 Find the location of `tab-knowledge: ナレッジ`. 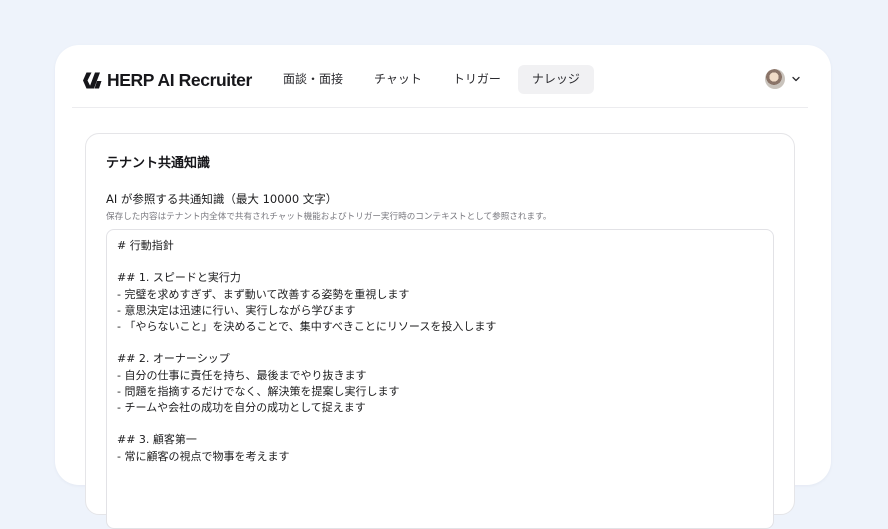

tab-knowledge: ナレッジ is located at coordinates (555, 79).